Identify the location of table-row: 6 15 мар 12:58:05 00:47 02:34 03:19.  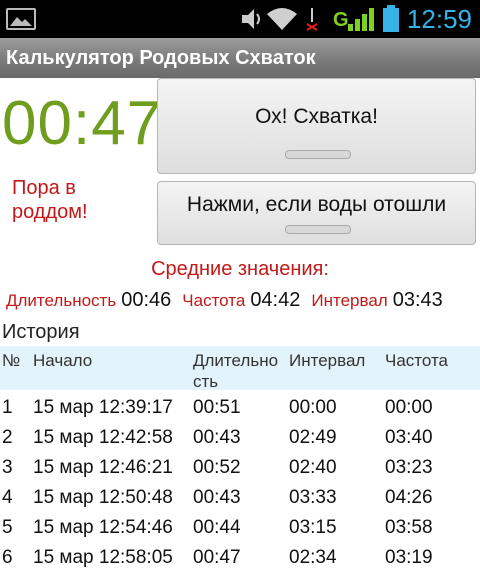
(240, 558).